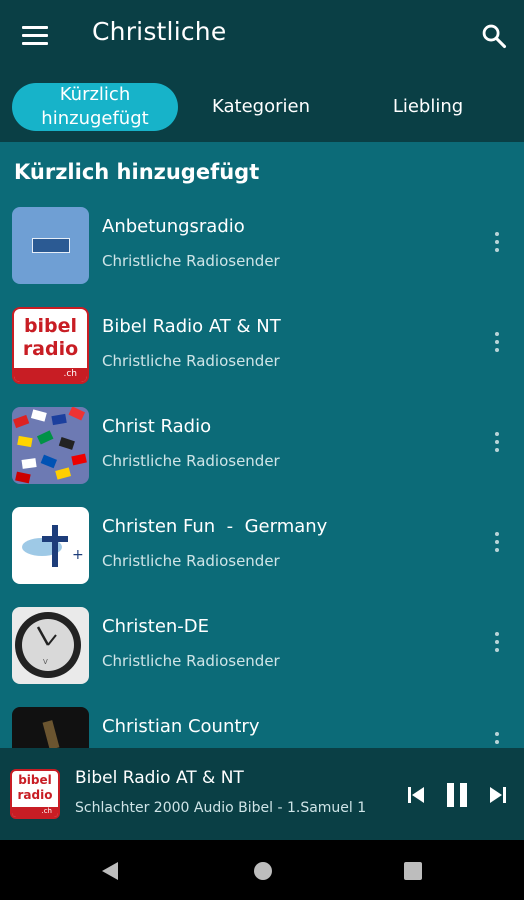  I want to click on tab-label-line2: hinzugefügt, so click(95, 118).